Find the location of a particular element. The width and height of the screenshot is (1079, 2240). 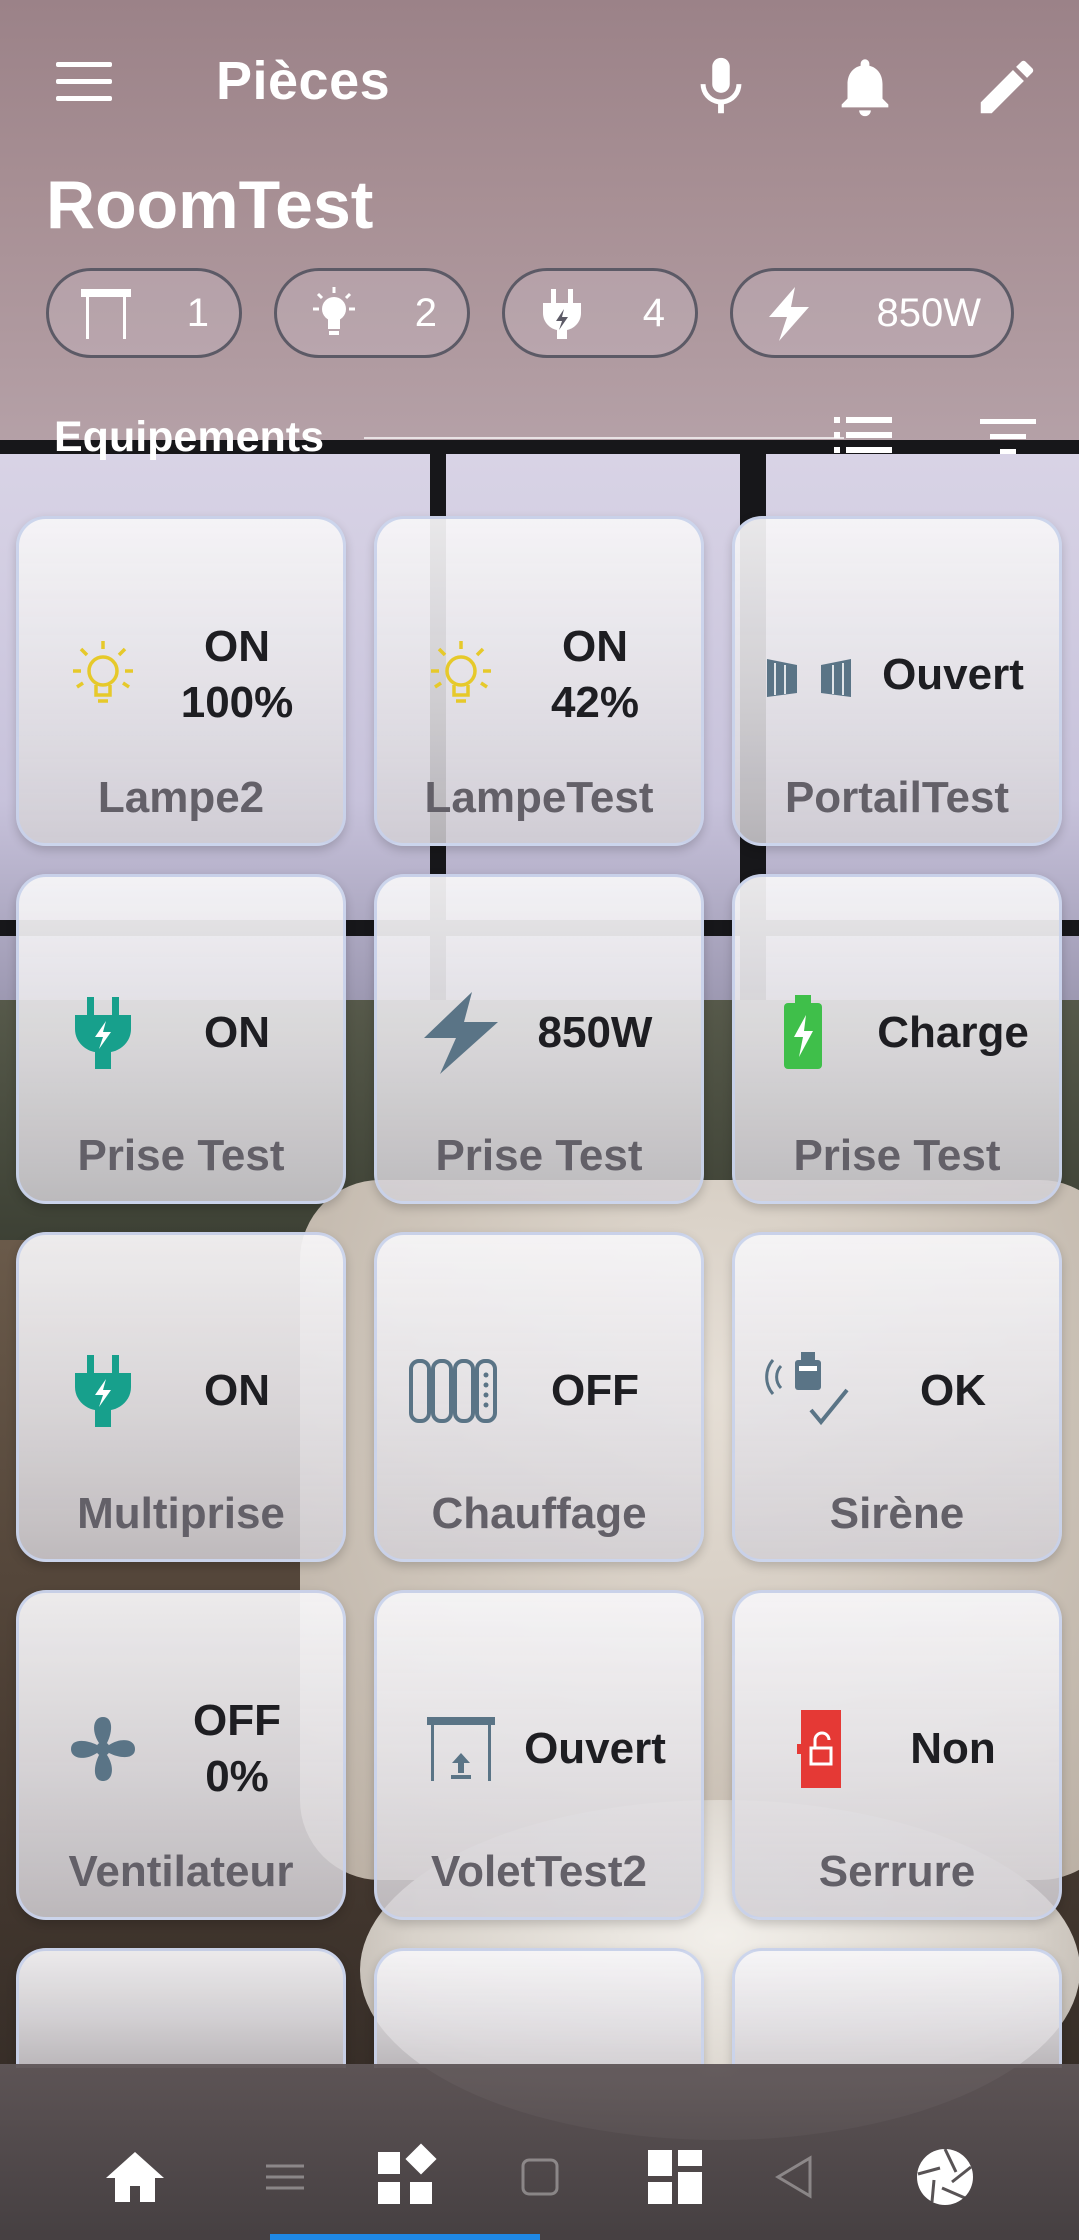

chip-power: 850W is located at coordinates (872, 313).